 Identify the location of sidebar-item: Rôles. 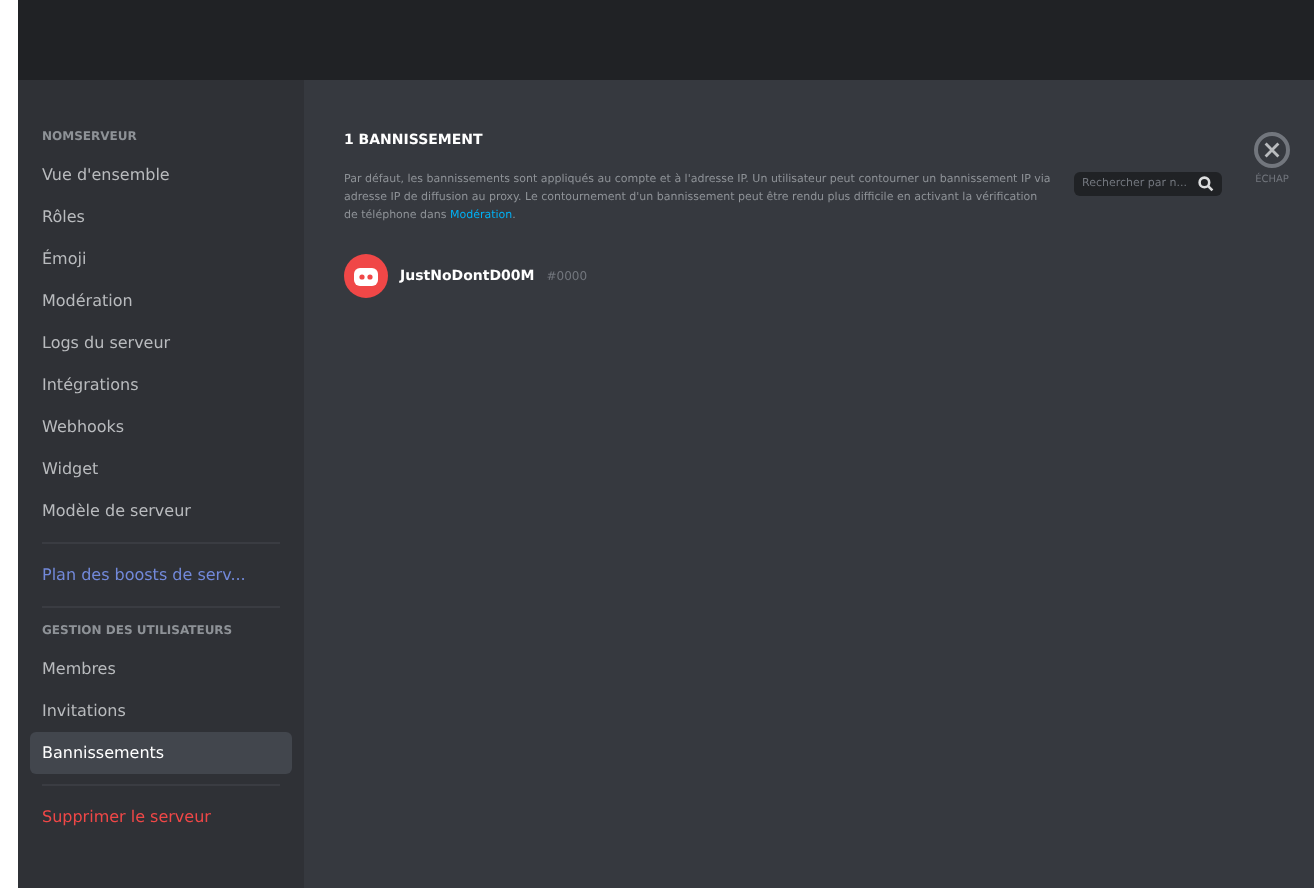
(161, 217).